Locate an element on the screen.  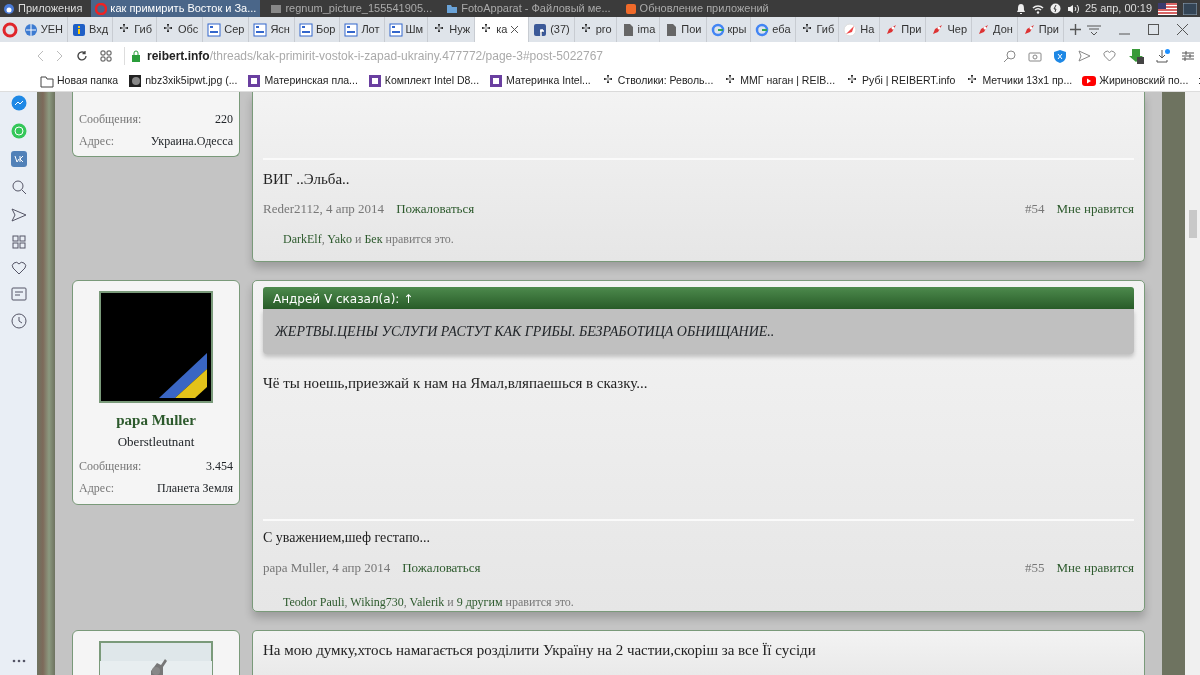
clock: 25 апр, 00:19 is located at coordinates (1118, 8).